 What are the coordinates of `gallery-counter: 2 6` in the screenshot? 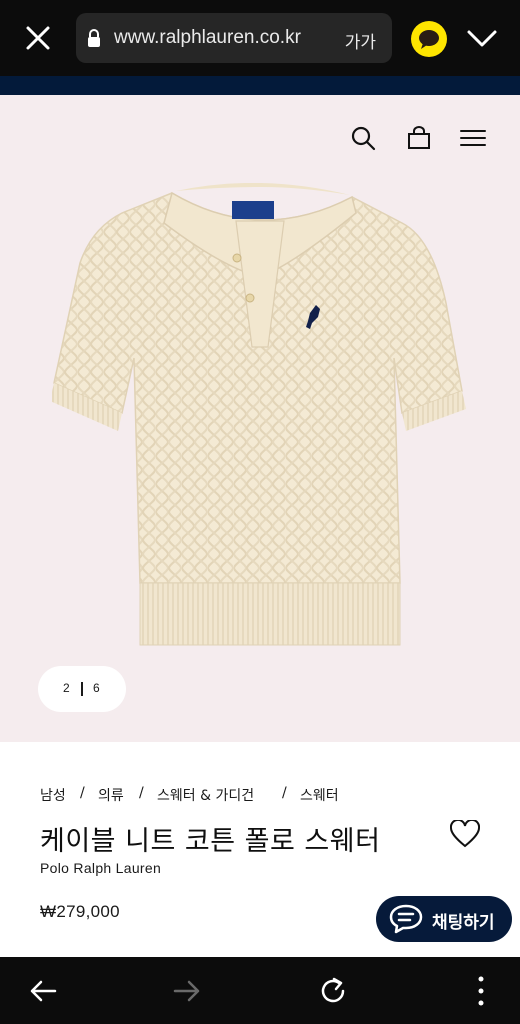 It's located at (82, 689).